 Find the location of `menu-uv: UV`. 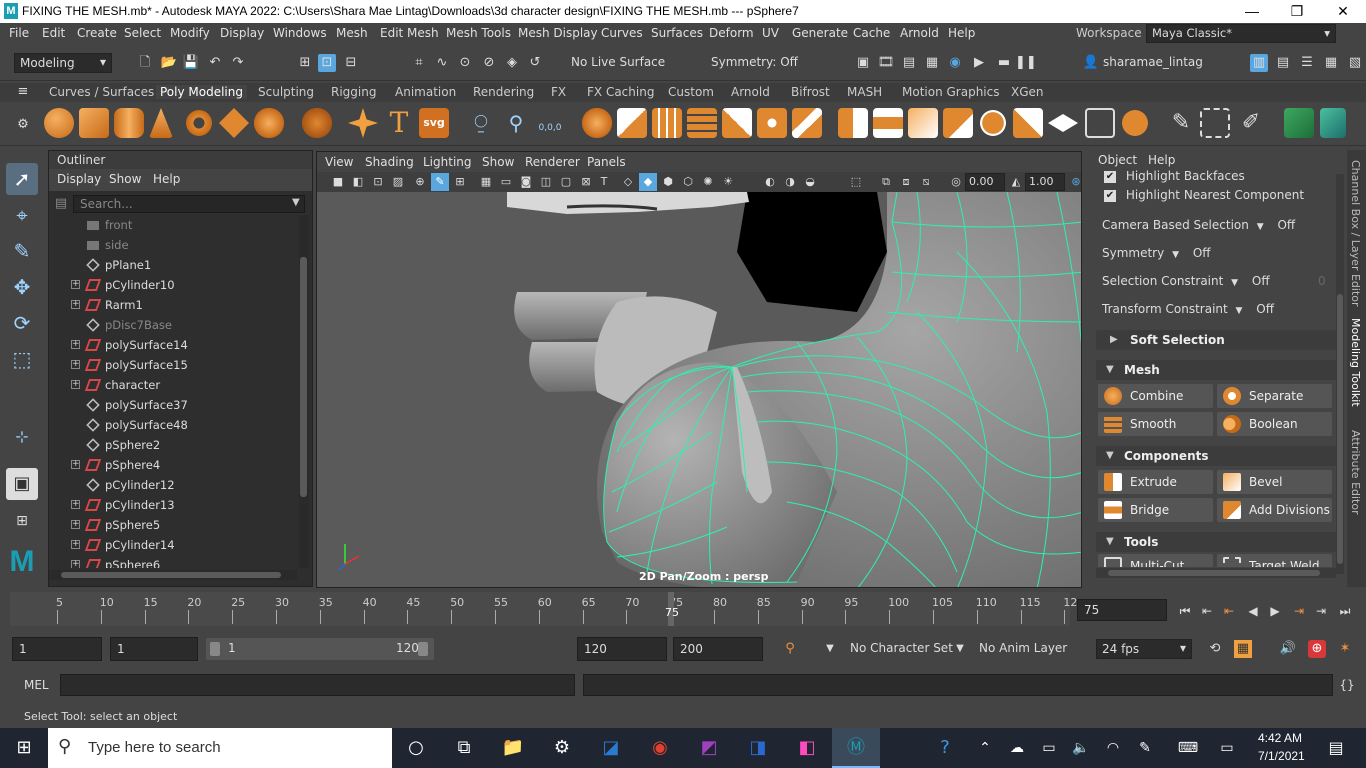

menu-uv: UV is located at coordinates (770, 33).